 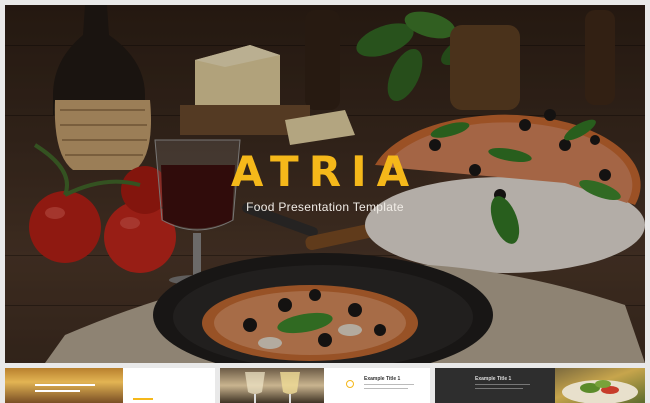 I want to click on wine-glasses-image, so click(x=272, y=387).